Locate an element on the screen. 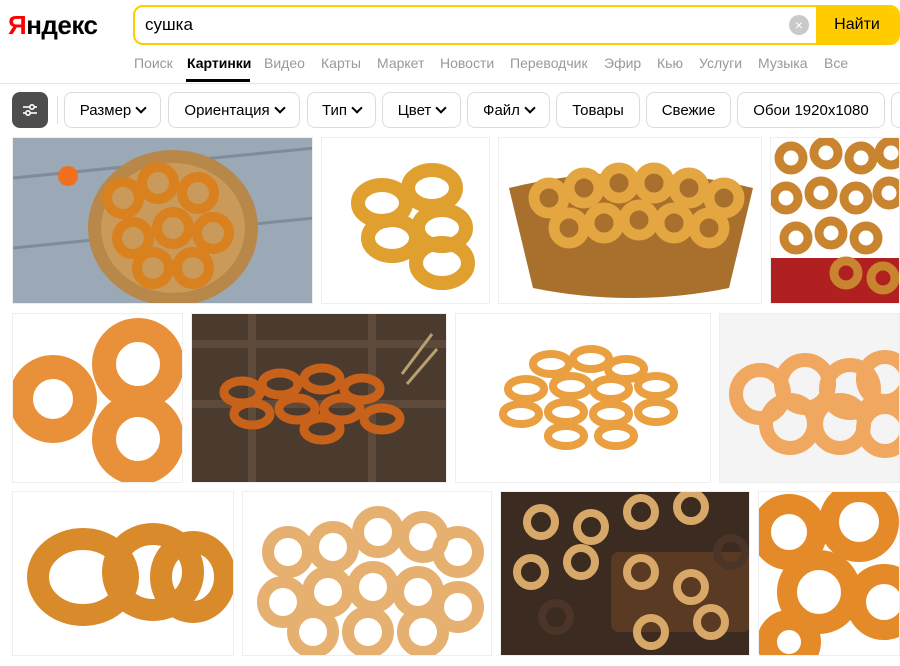 Image resolution: width=900 pixels, height=666 pixels. tab-music: Музыка is located at coordinates (783, 63).